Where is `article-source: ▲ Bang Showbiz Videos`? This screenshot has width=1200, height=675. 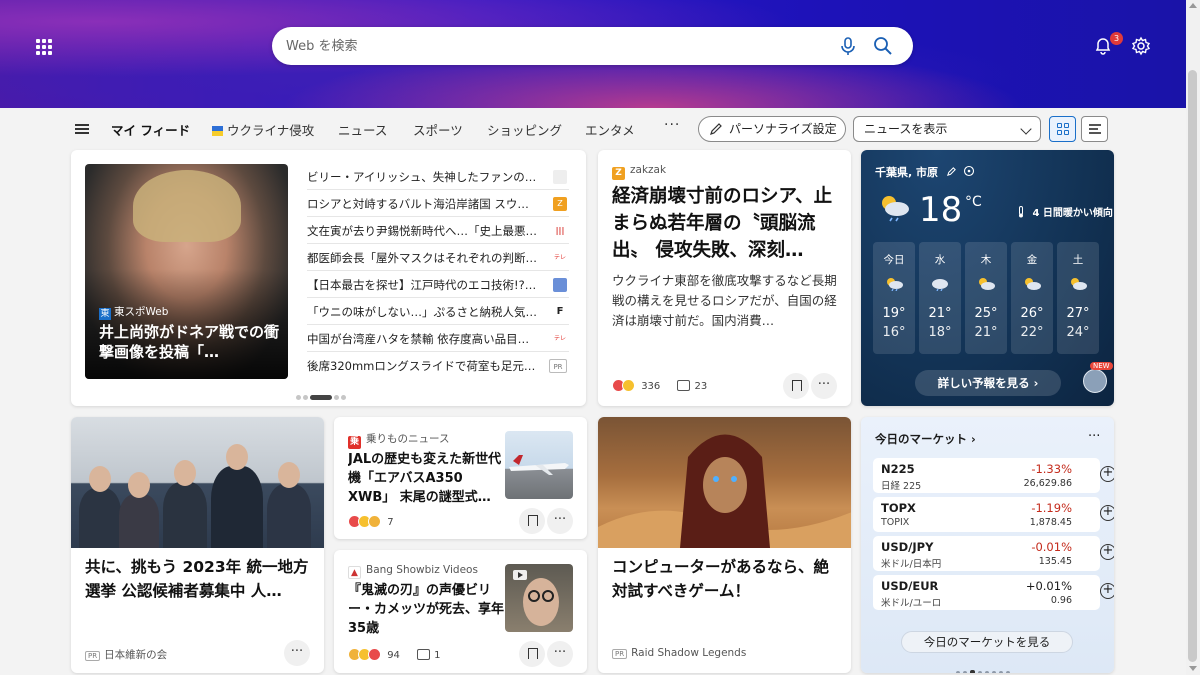 article-source: ▲ Bang Showbiz Videos is located at coordinates (413, 571).